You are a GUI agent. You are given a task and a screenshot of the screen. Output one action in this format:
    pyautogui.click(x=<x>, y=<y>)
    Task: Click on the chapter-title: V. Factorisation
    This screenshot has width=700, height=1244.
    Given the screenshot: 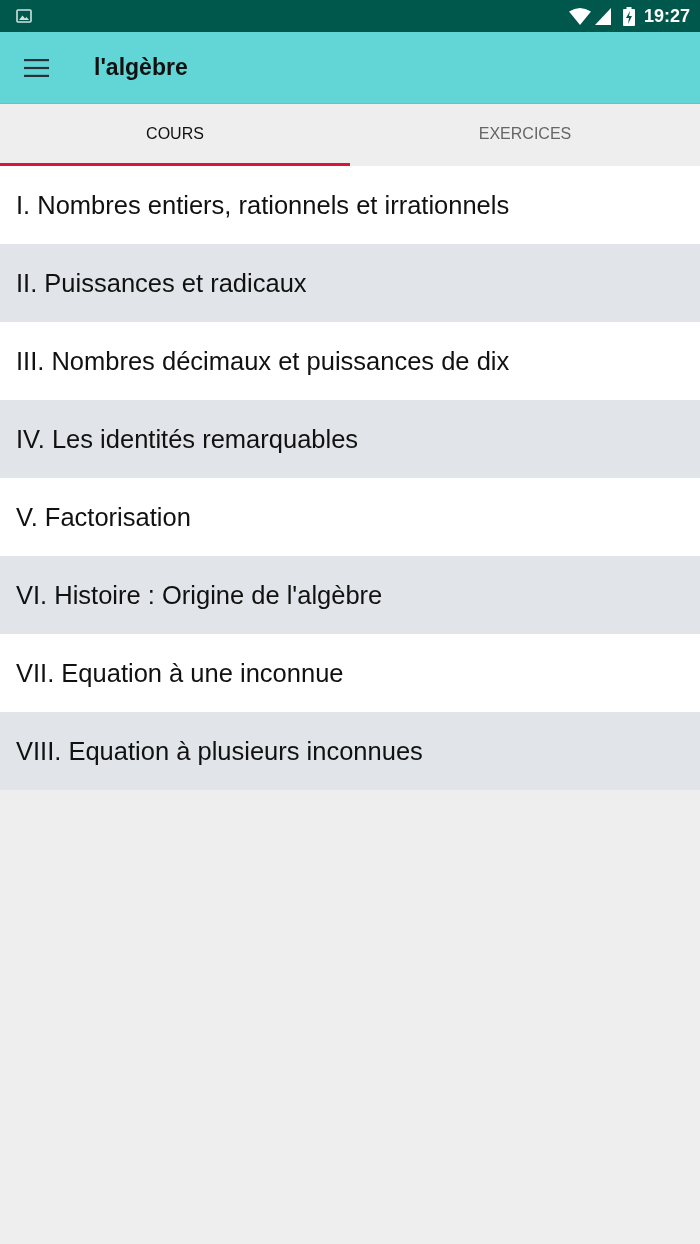 What is the action you would take?
    pyautogui.click(x=103, y=517)
    